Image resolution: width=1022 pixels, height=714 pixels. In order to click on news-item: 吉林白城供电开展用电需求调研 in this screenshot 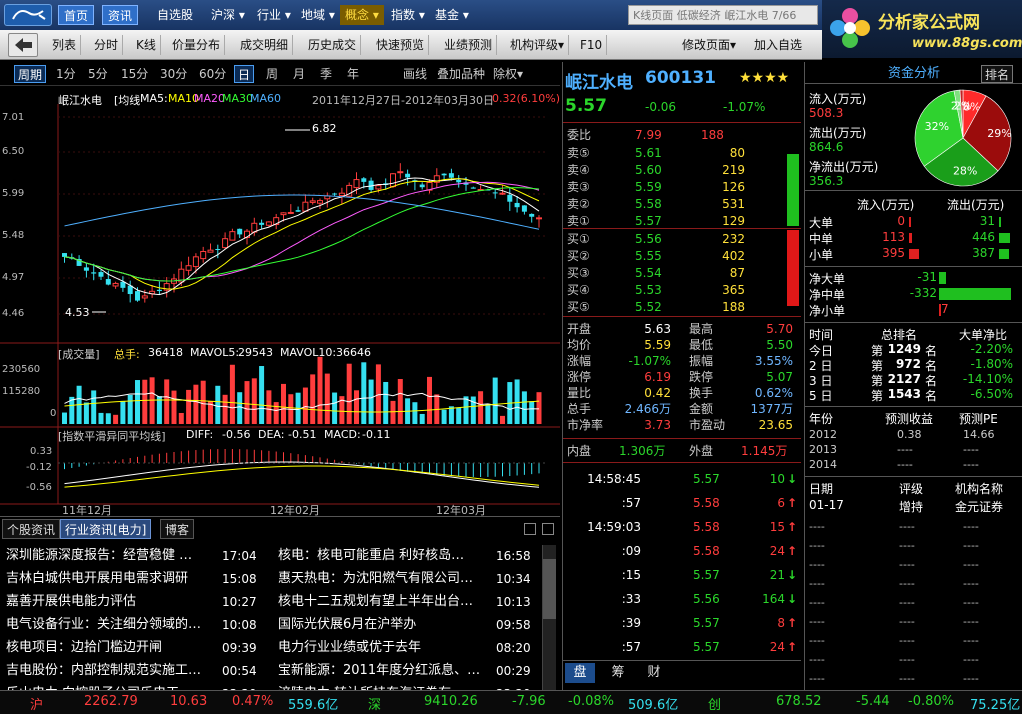, I will do `click(111, 579)`.